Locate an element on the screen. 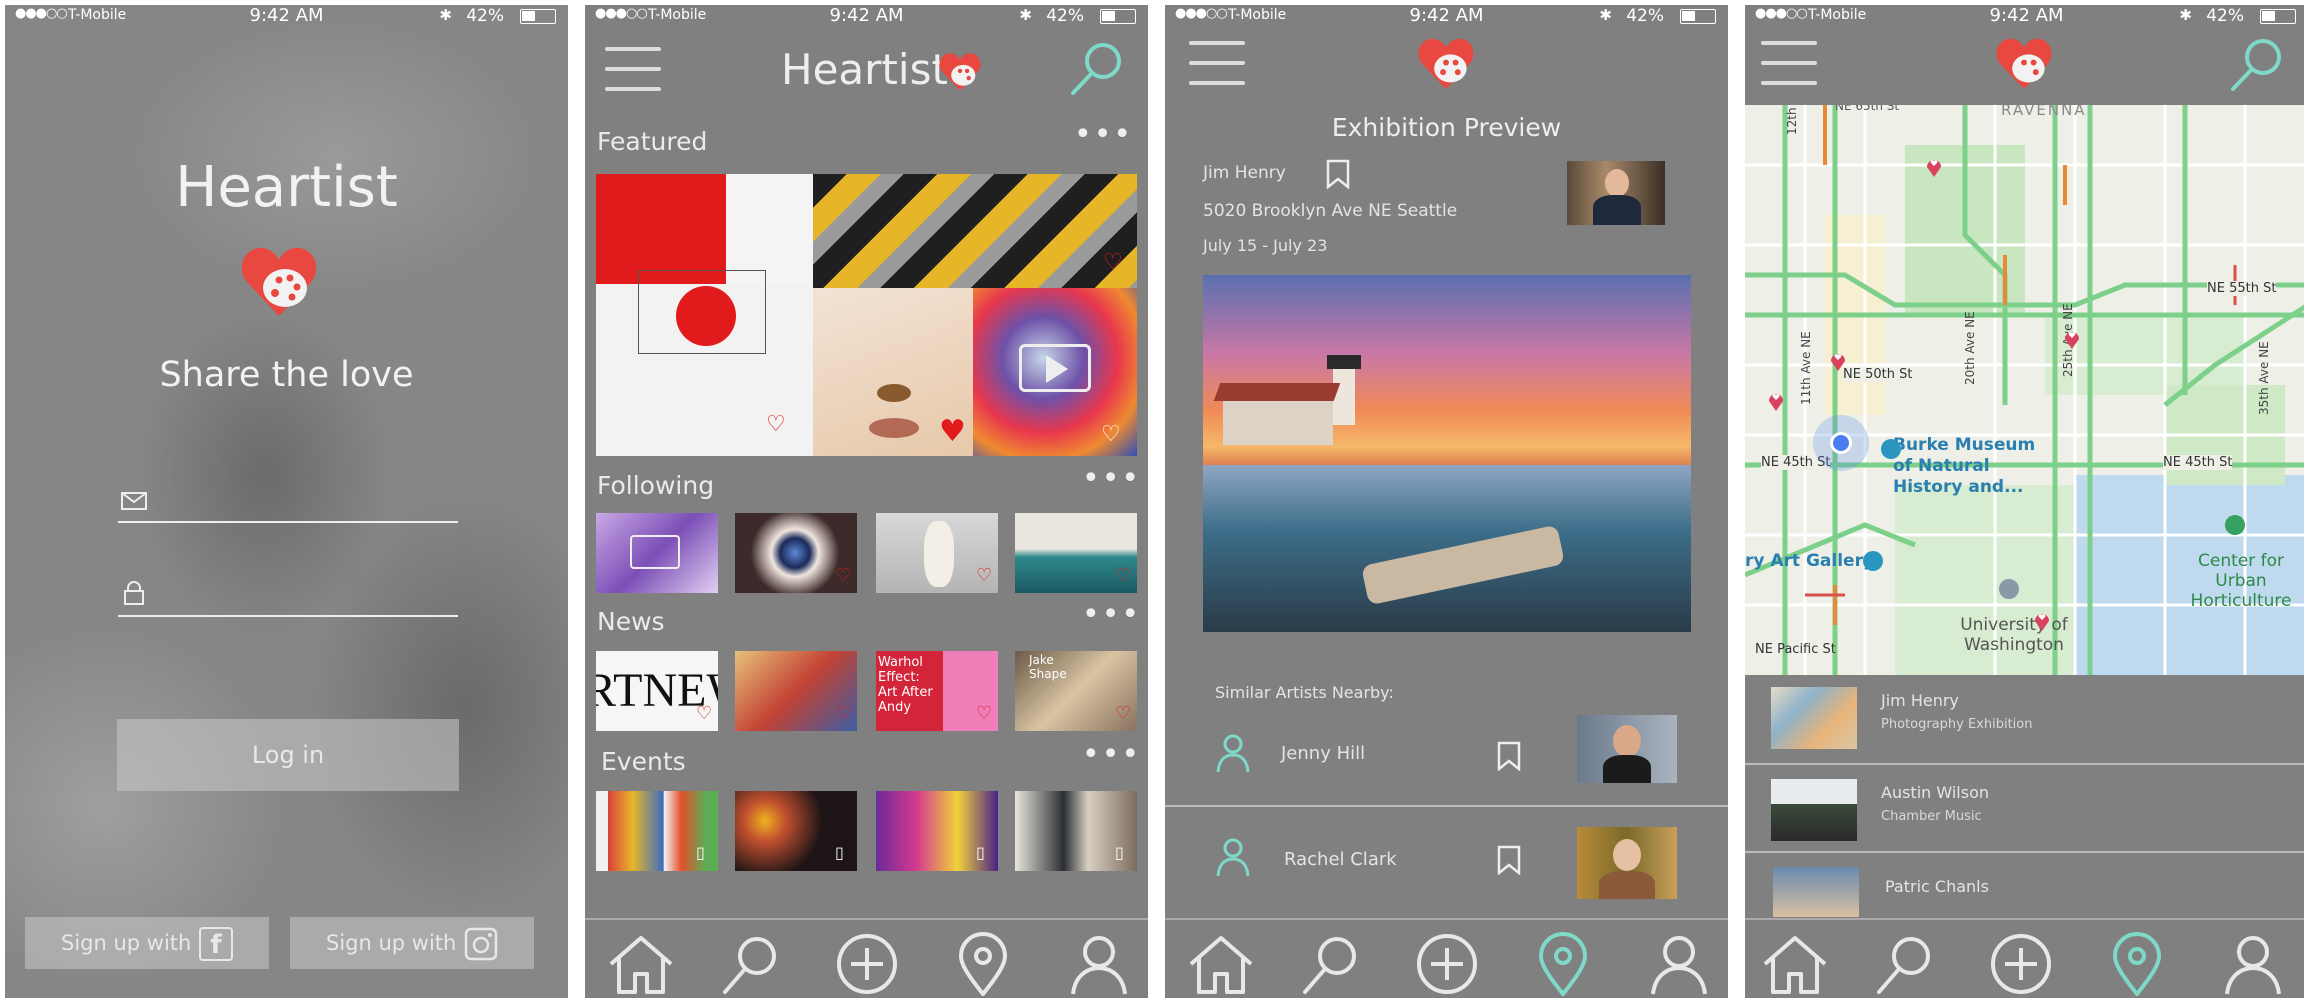  featured-artwork-face: ♥ is located at coordinates (893, 372).